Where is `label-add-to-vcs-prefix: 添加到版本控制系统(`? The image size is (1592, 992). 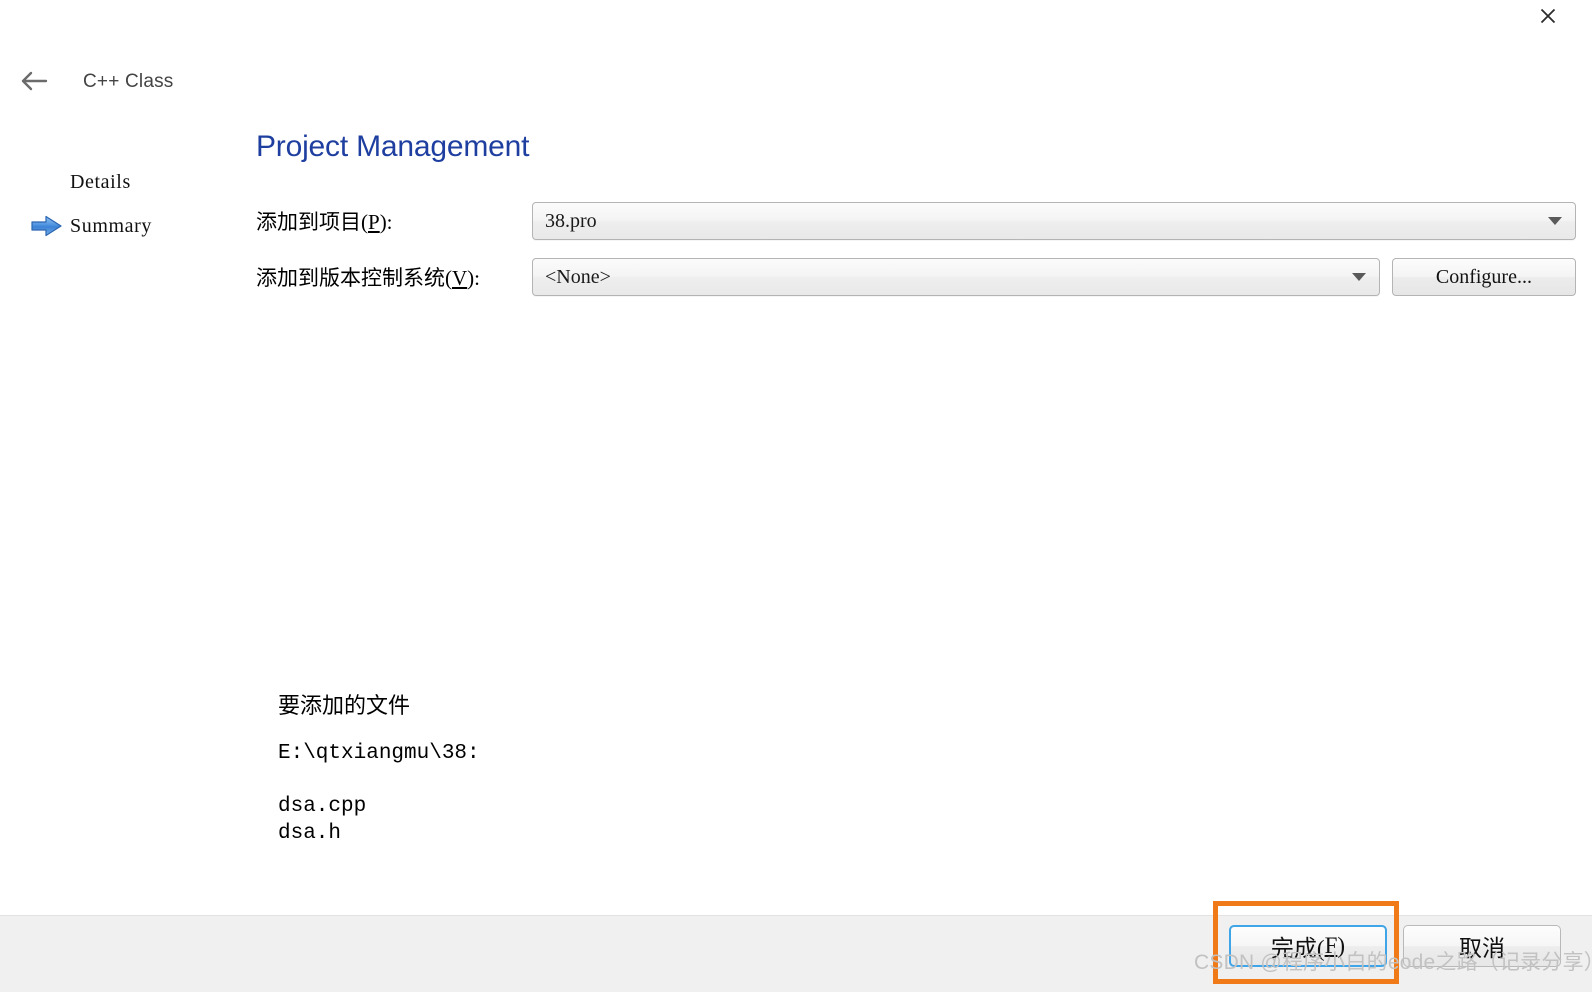 label-add-to-vcs-prefix: 添加到版本控制系统( is located at coordinates (354, 278).